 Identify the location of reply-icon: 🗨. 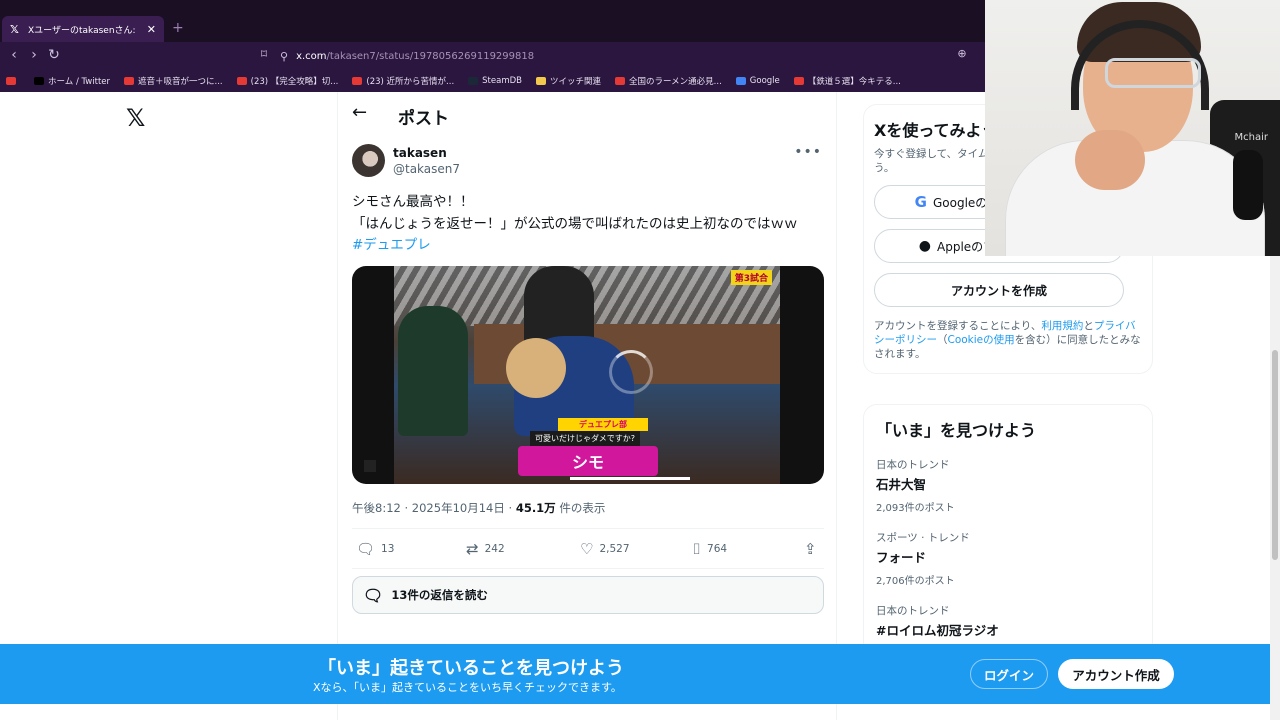
(366, 549).